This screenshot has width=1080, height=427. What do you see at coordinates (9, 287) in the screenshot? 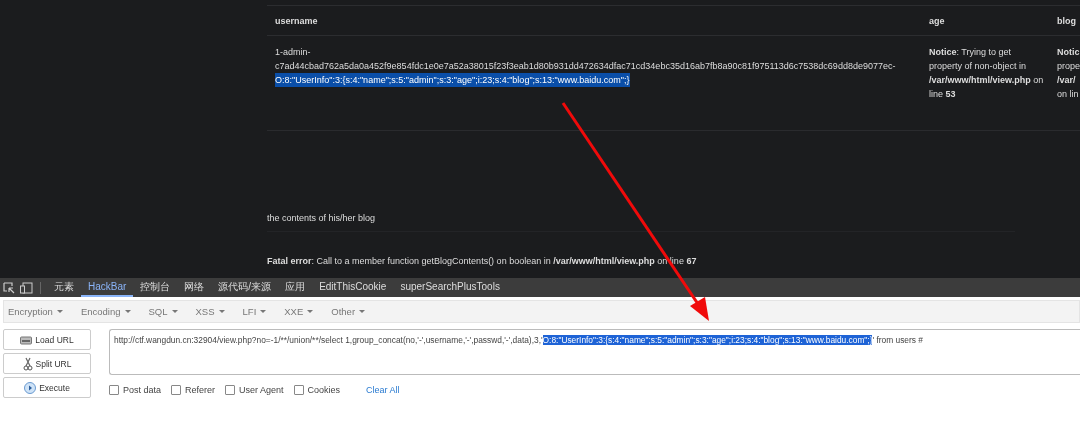
I see `inspect-icon` at bounding box center [9, 287].